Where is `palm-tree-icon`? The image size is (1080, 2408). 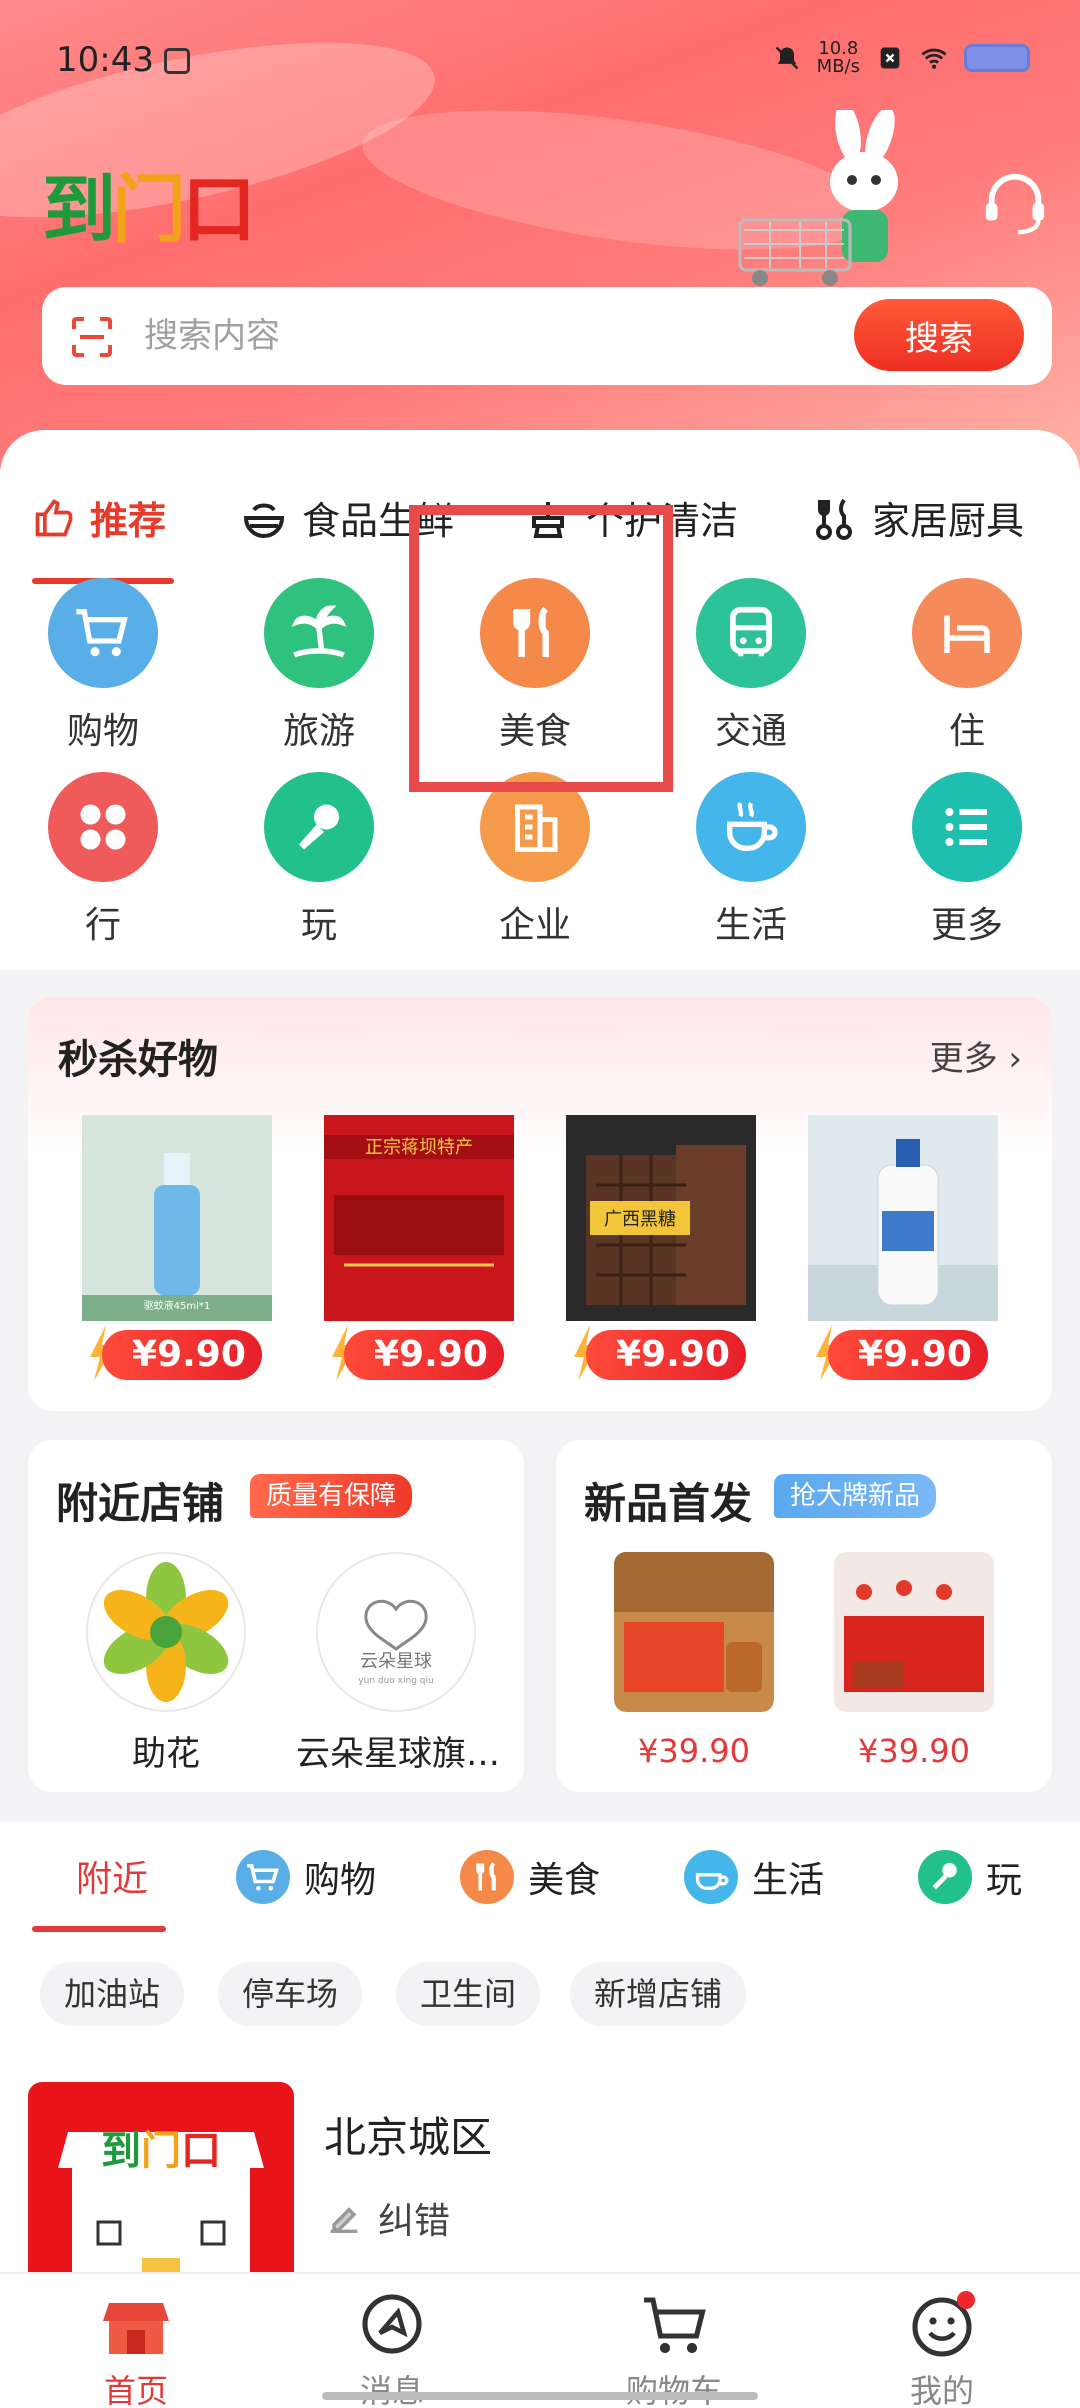
palm-tree-icon is located at coordinates (319, 633).